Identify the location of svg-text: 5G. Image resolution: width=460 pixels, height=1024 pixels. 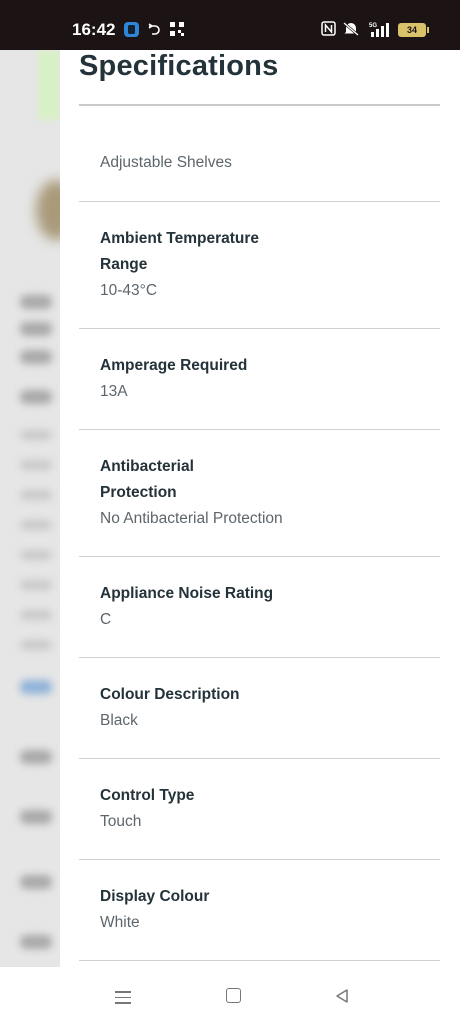
(373, 26).